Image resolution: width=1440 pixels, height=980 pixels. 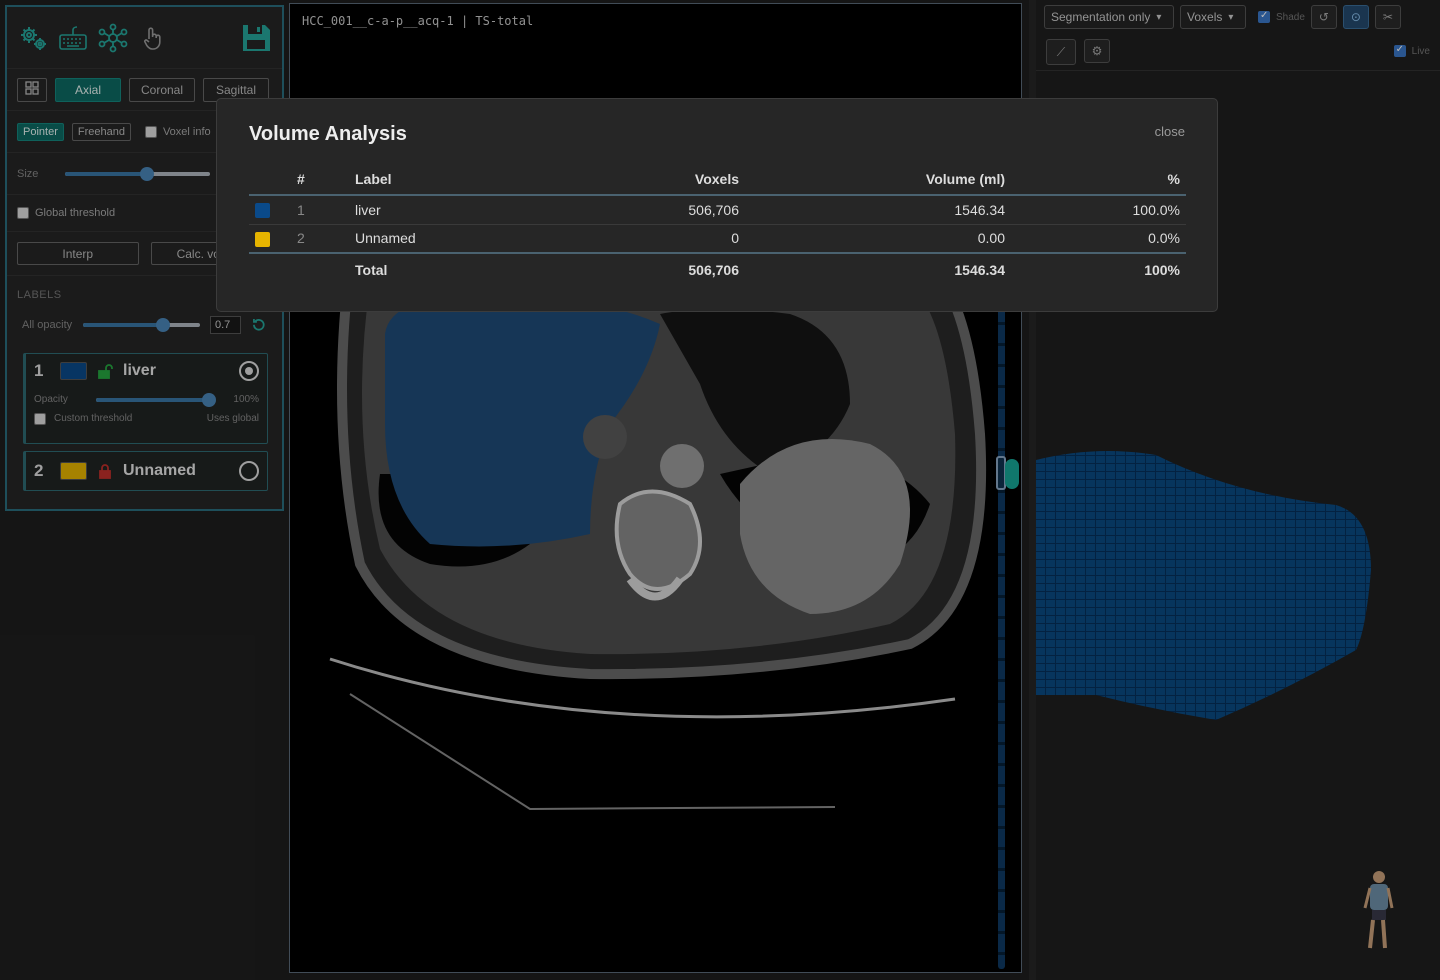 What do you see at coordinates (640, 239) in the screenshot?
I see `row-voxels: 0` at bounding box center [640, 239].